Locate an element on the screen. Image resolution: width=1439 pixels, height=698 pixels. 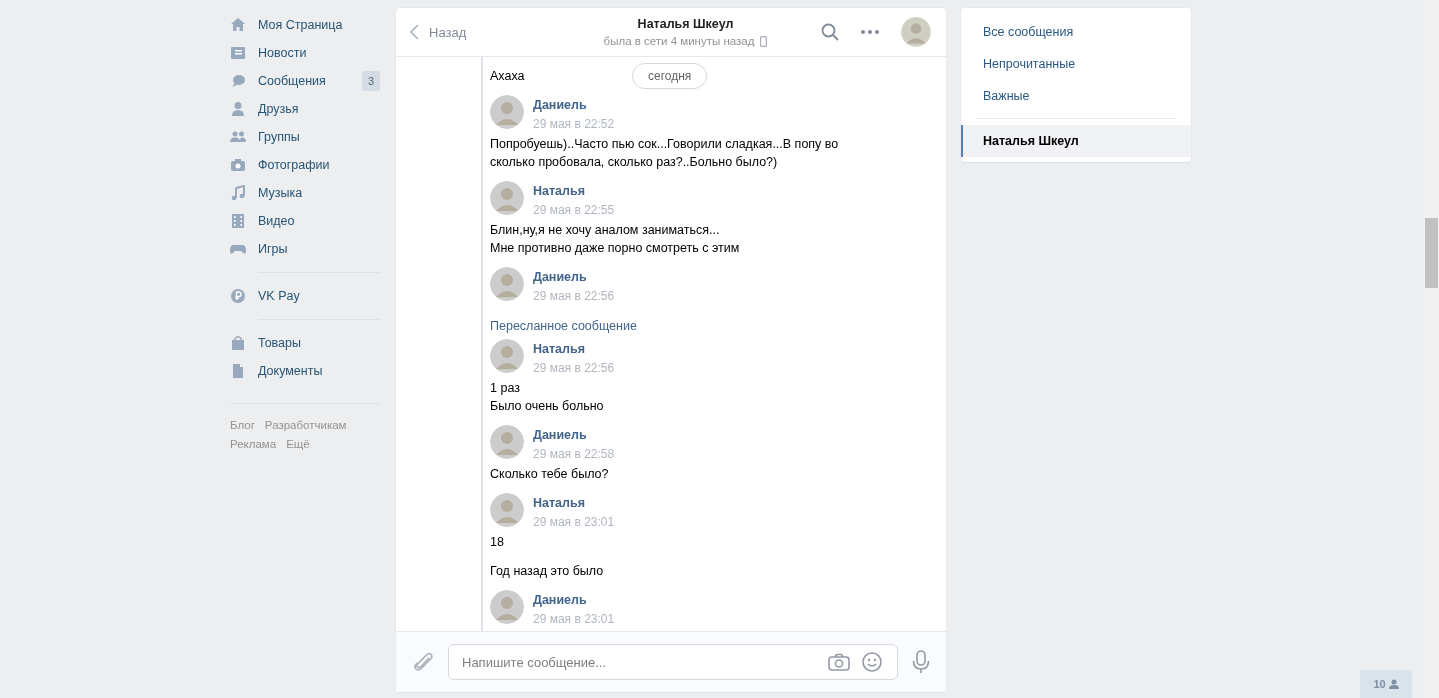
date-pill: сегодня is located at coordinates (670, 76).